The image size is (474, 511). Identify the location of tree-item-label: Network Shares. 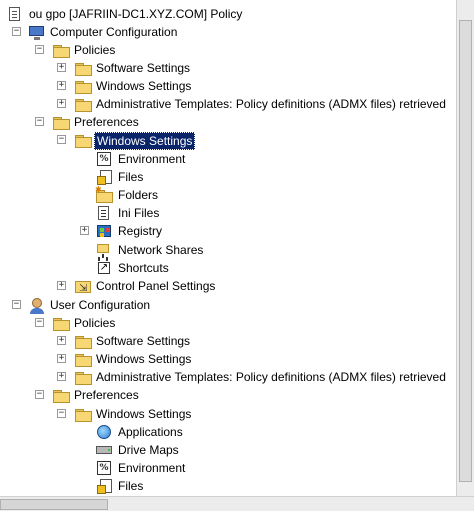
(161, 250).